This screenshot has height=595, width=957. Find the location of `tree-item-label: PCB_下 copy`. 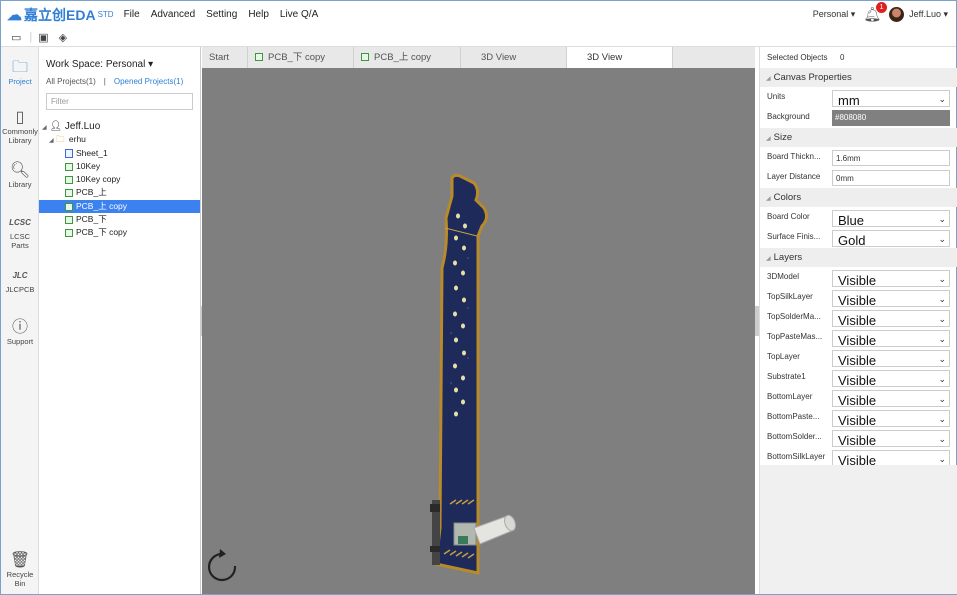

tree-item-label: PCB_下 copy is located at coordinates (102, 232).